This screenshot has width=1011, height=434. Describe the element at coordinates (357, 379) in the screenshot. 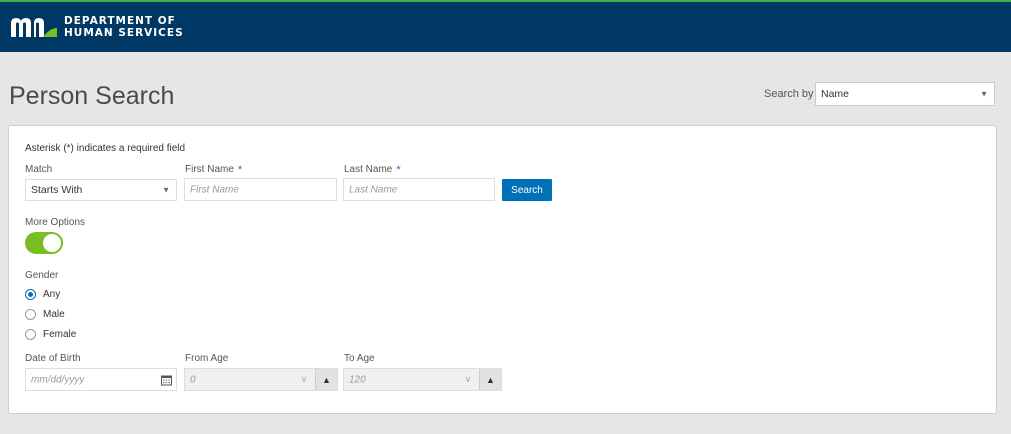

I see `to-age-placeholder: 120` at that location.